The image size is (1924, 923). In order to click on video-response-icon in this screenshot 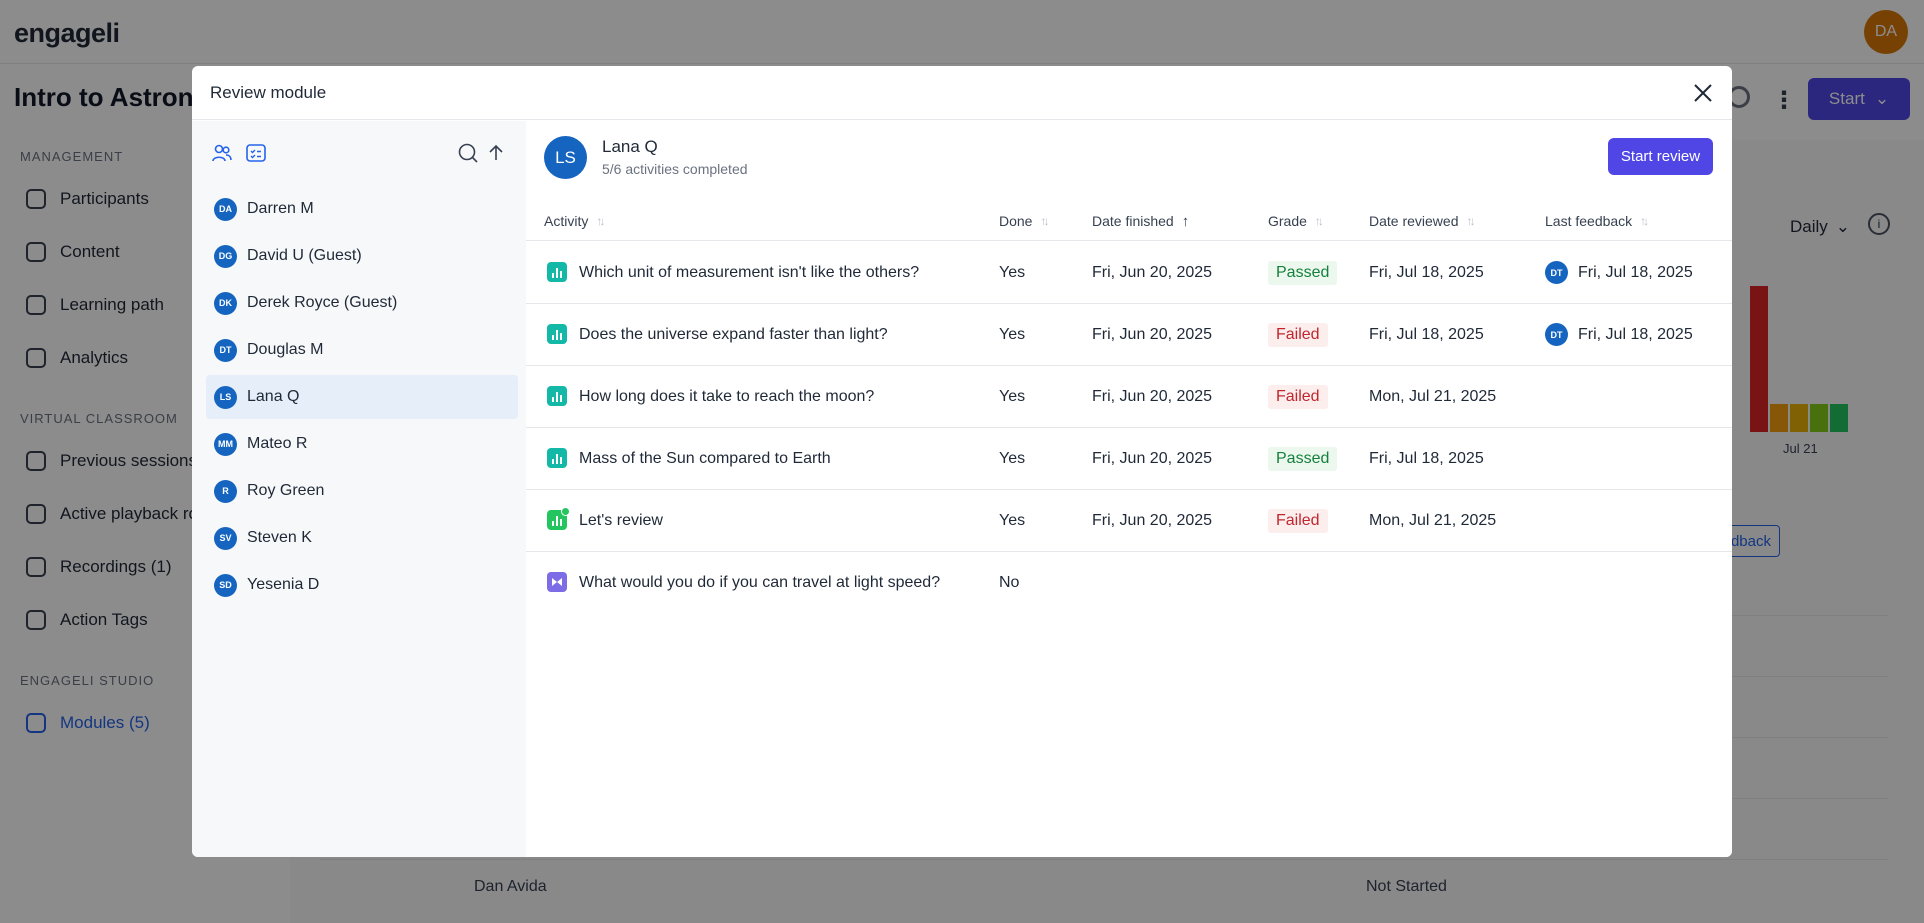, I will do `click(557, 582)`.